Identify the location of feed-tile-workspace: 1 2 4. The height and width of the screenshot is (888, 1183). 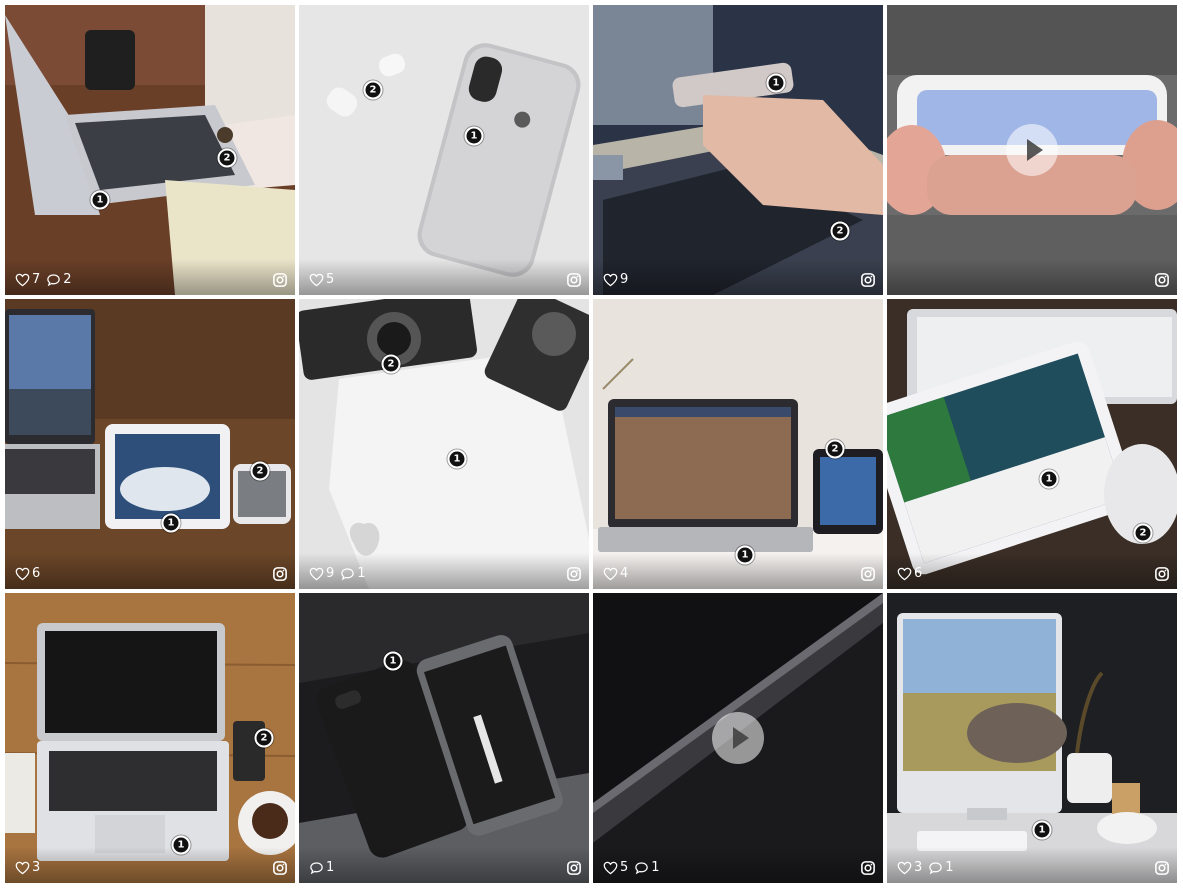
(738, 444).